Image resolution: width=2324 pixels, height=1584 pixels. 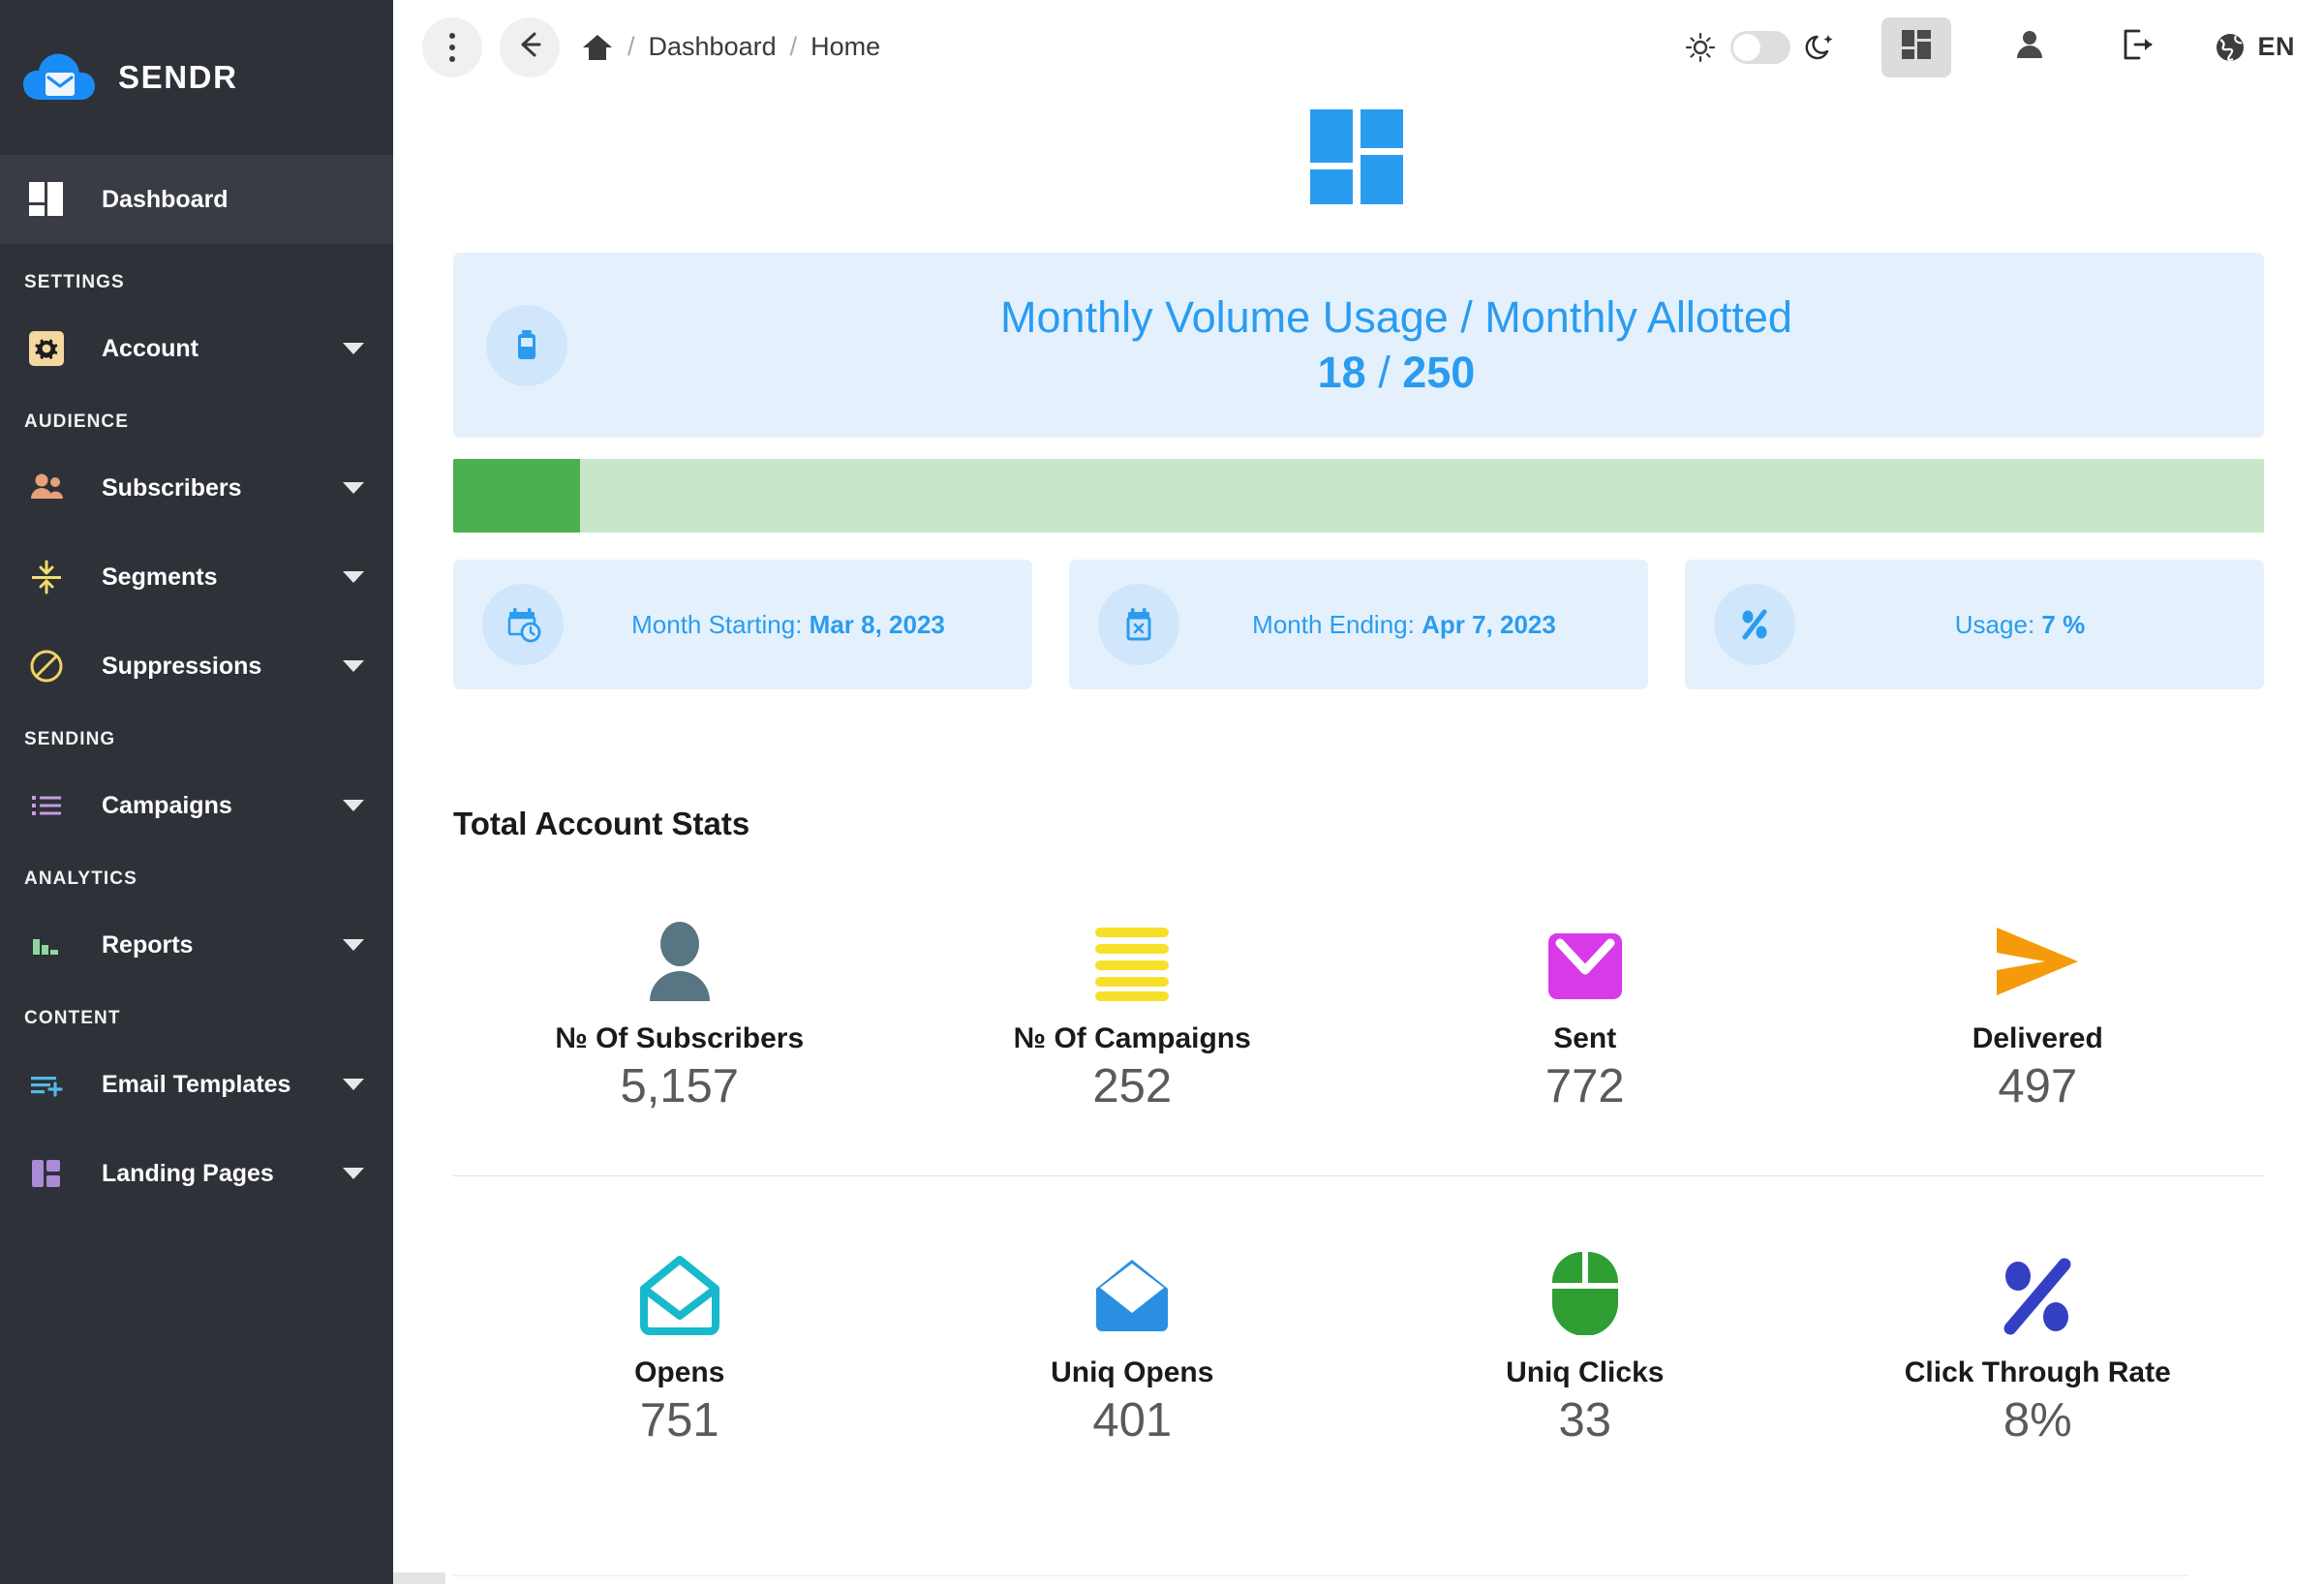 What do you see at coordinates (2038, 1372) in the screenshot?
I see `stat-label: Click Through Rate` at bounding box center [2038, 1372].